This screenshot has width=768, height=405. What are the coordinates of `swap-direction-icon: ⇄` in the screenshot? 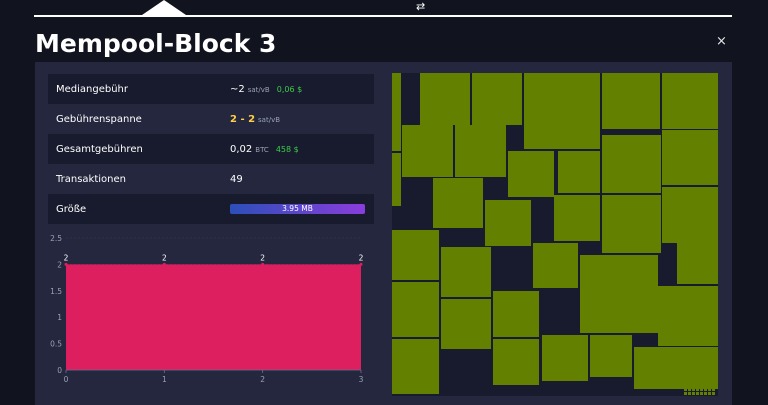 It's located at (420, 6).